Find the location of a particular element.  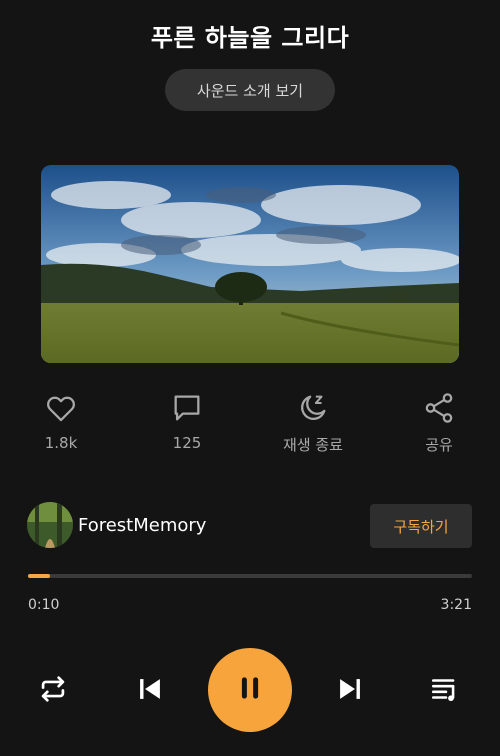

creator-profile: ForestMemory is located at coordinates (116, 525).